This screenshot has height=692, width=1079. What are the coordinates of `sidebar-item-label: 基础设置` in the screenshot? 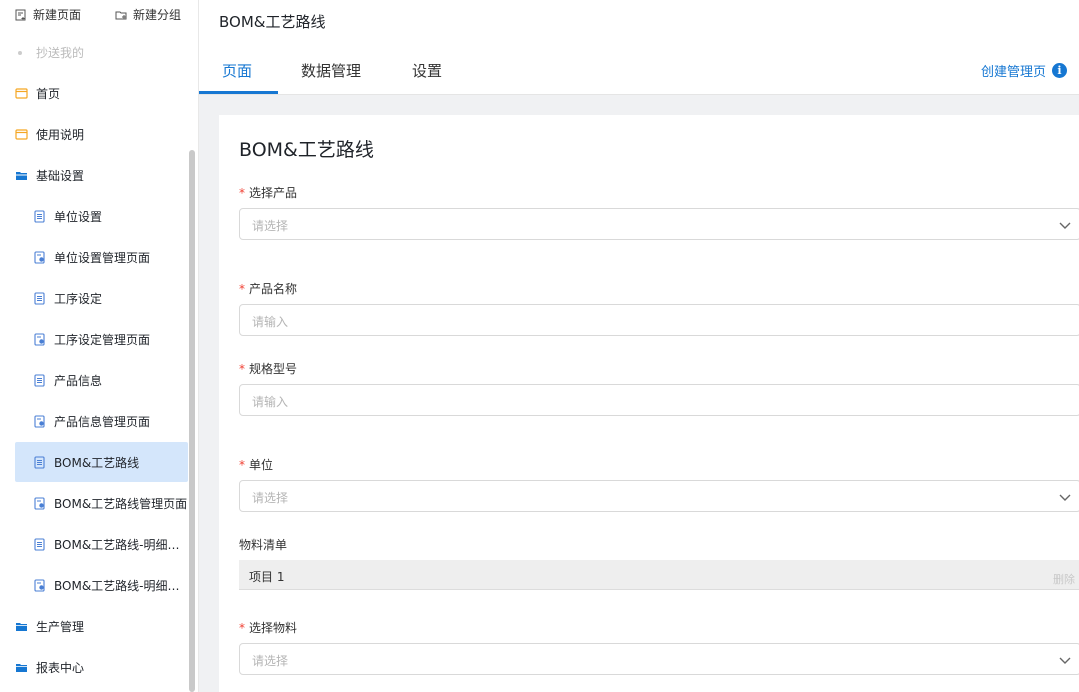 It's located at (60, 175).